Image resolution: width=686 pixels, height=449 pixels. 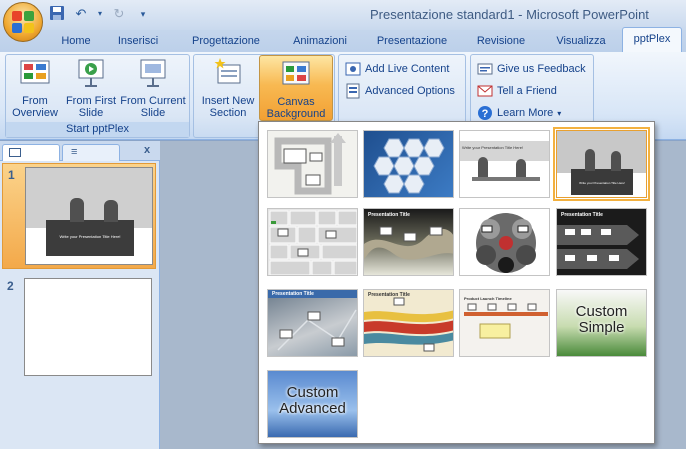 I want to click on overview-icon, so click(x=35, y=72).